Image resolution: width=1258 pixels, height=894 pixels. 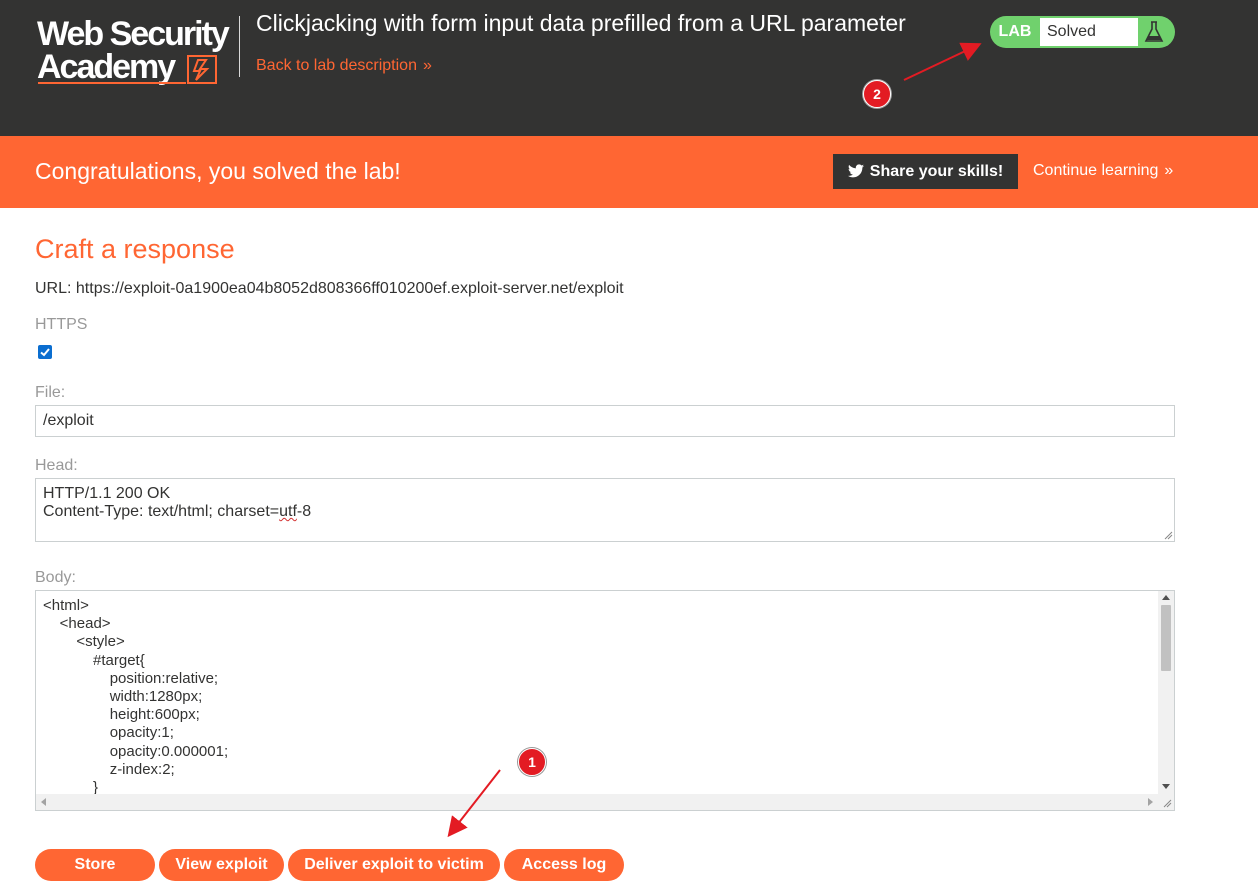 I want to click on file-label: File:, so click(x=50, y=392).